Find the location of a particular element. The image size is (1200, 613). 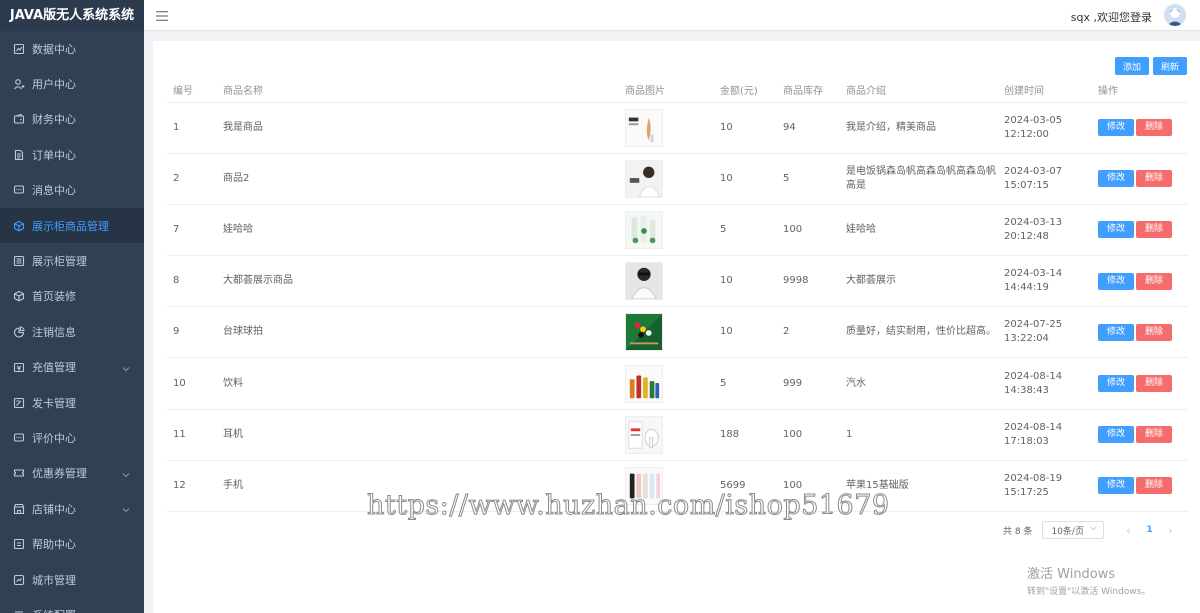

prev-page-icon: ‹ is located at coordinates (1128, 530).